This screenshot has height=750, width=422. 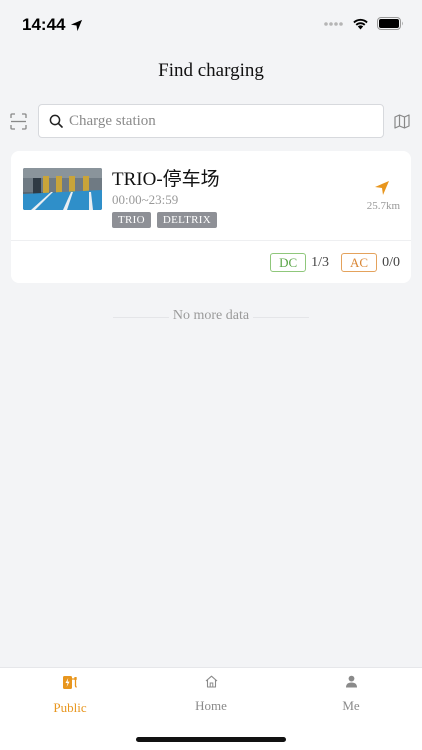 What do you see at coordinates (211, 25) in the screenshot?
I see `status-bar: 14:44` at bounding box center [211, 25].